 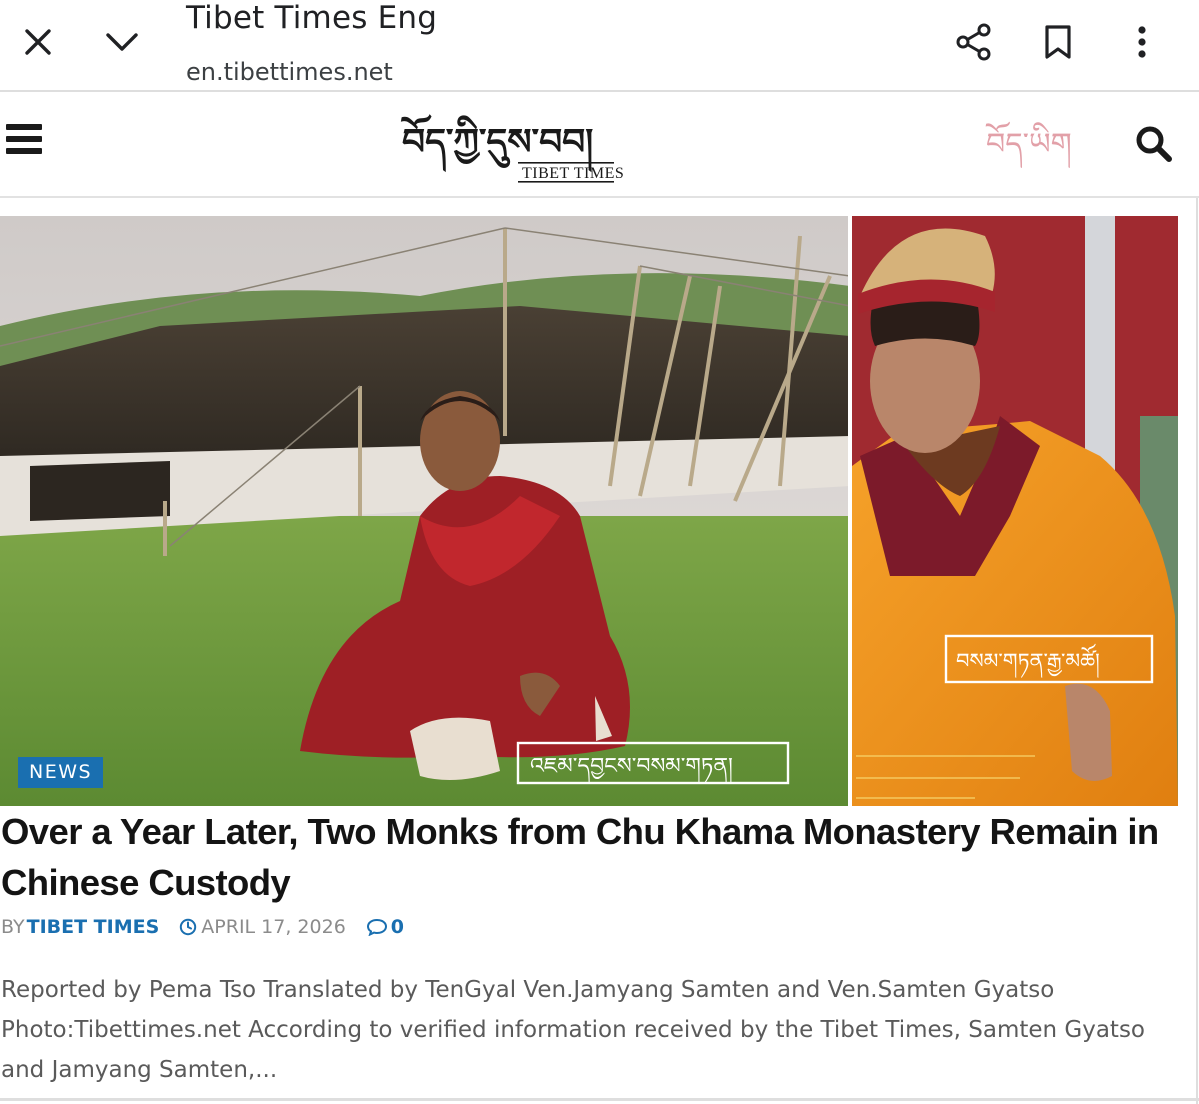 What do you see at coordinates (397, 927) in the screenshot?
I see `comment-count: 0` at bounding box center [397, 927].